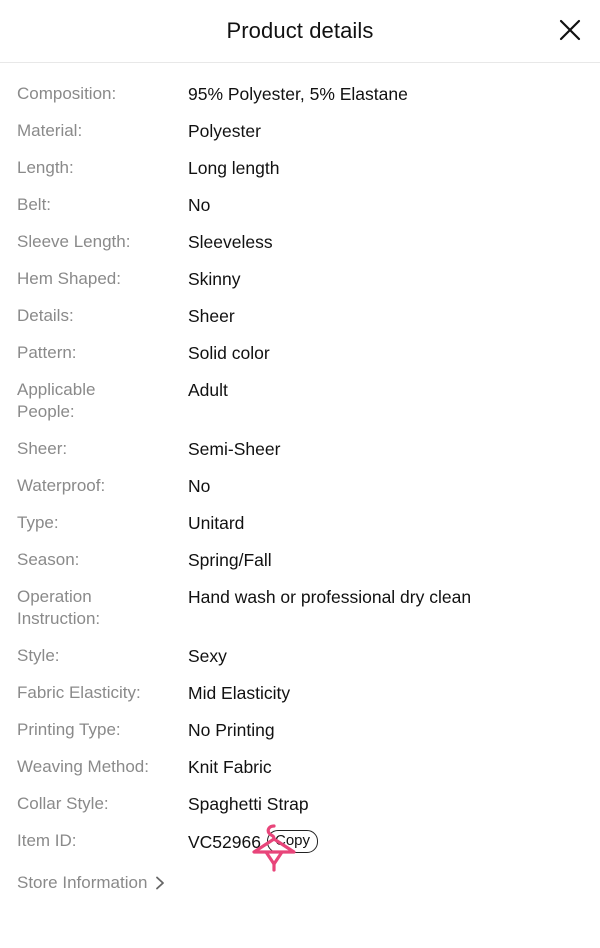 The width and height of the screenshot is (600, 948). Describe the element at coordinates (300, 560) in the screenshot. I see `detail-row-season: Season: Spring/Fall` at that location.